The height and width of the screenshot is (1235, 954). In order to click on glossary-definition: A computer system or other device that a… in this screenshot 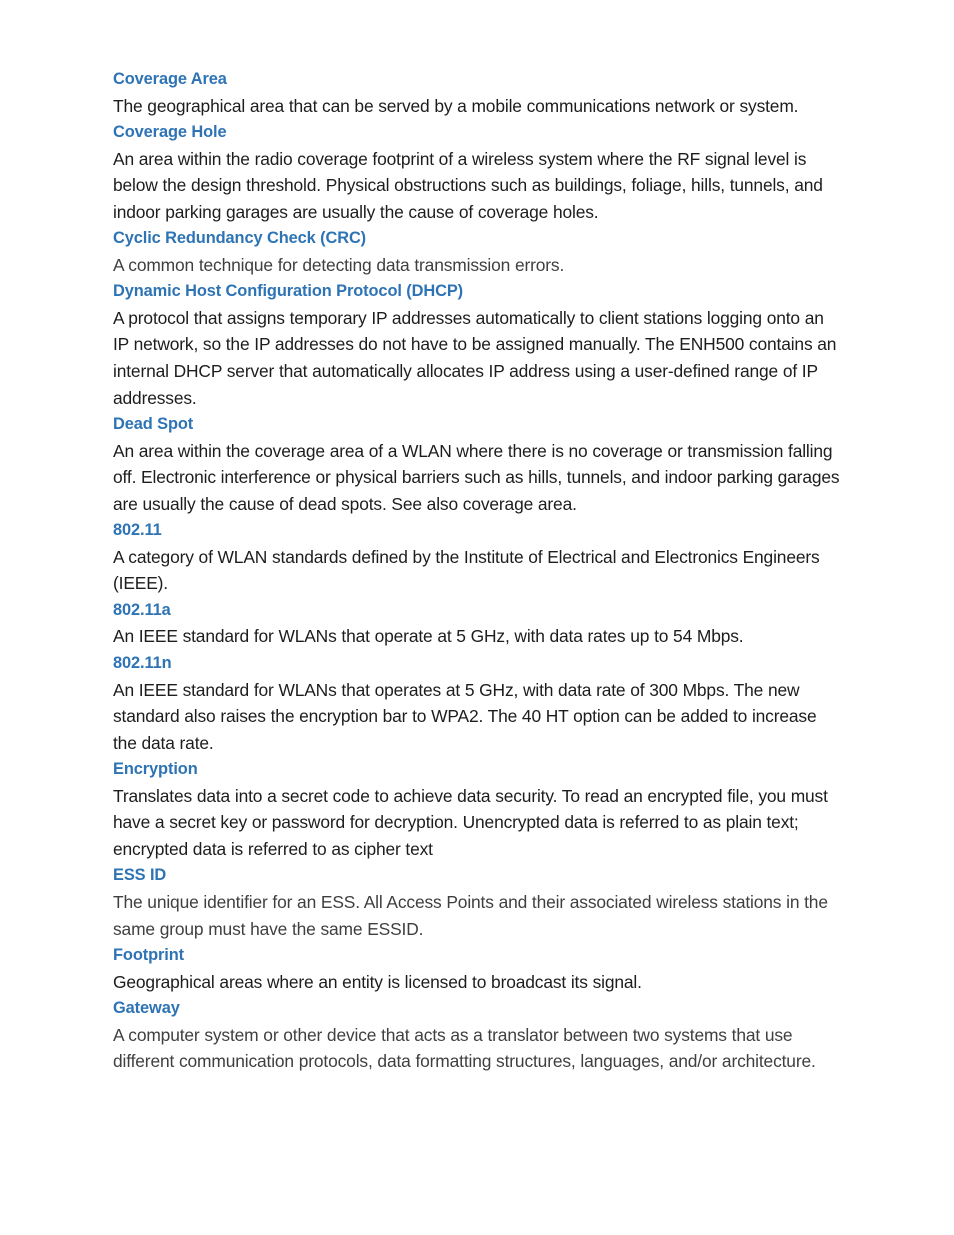, I will do `click(464, 1048)`.